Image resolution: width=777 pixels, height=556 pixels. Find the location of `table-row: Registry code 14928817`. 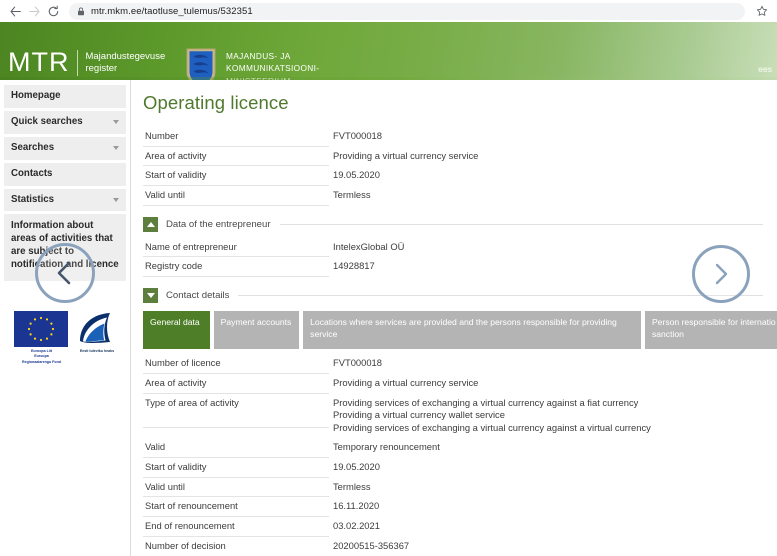

table-row: Registry code 14928817 is located at coordinates (453, 267).